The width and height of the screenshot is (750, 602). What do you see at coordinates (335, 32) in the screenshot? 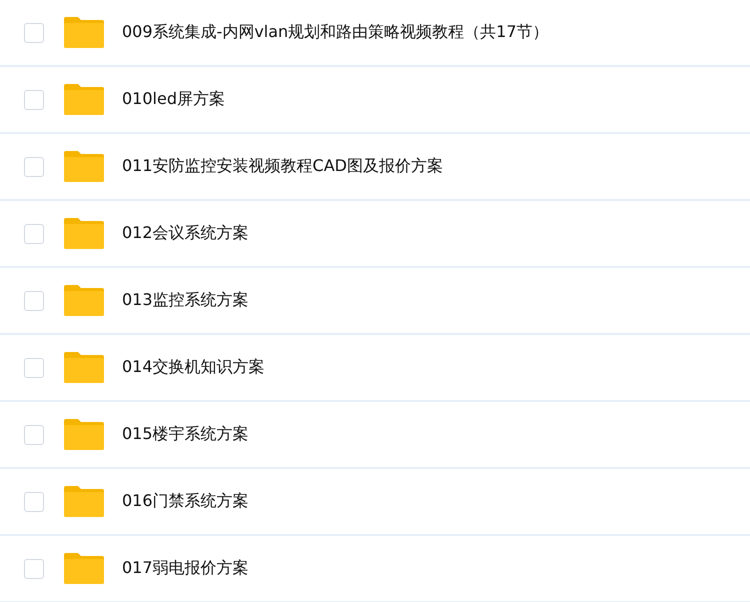
I see `folder-name: 009系统集成-内网vlan规划和路由策略视频教程（共17节）` at bounding box center [335, 32].